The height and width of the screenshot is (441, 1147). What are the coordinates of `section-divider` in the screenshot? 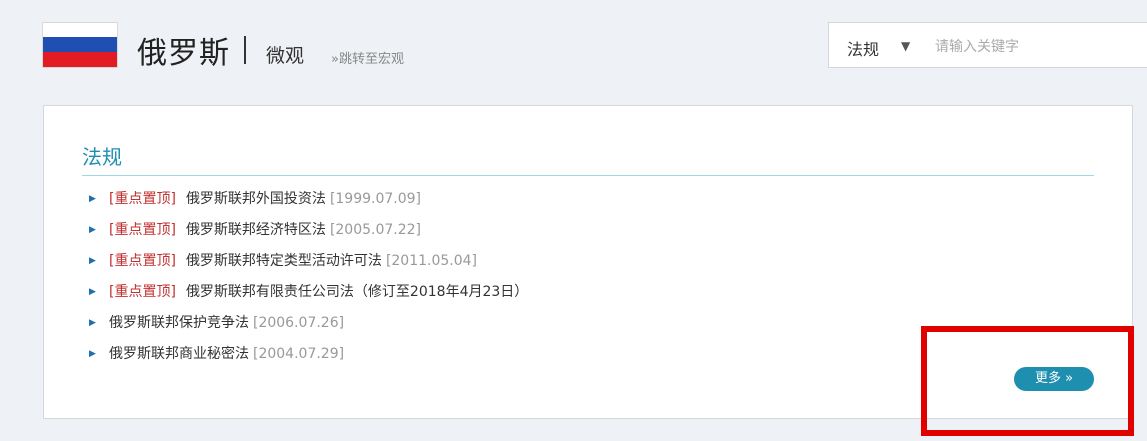 It's located at (588, 175).